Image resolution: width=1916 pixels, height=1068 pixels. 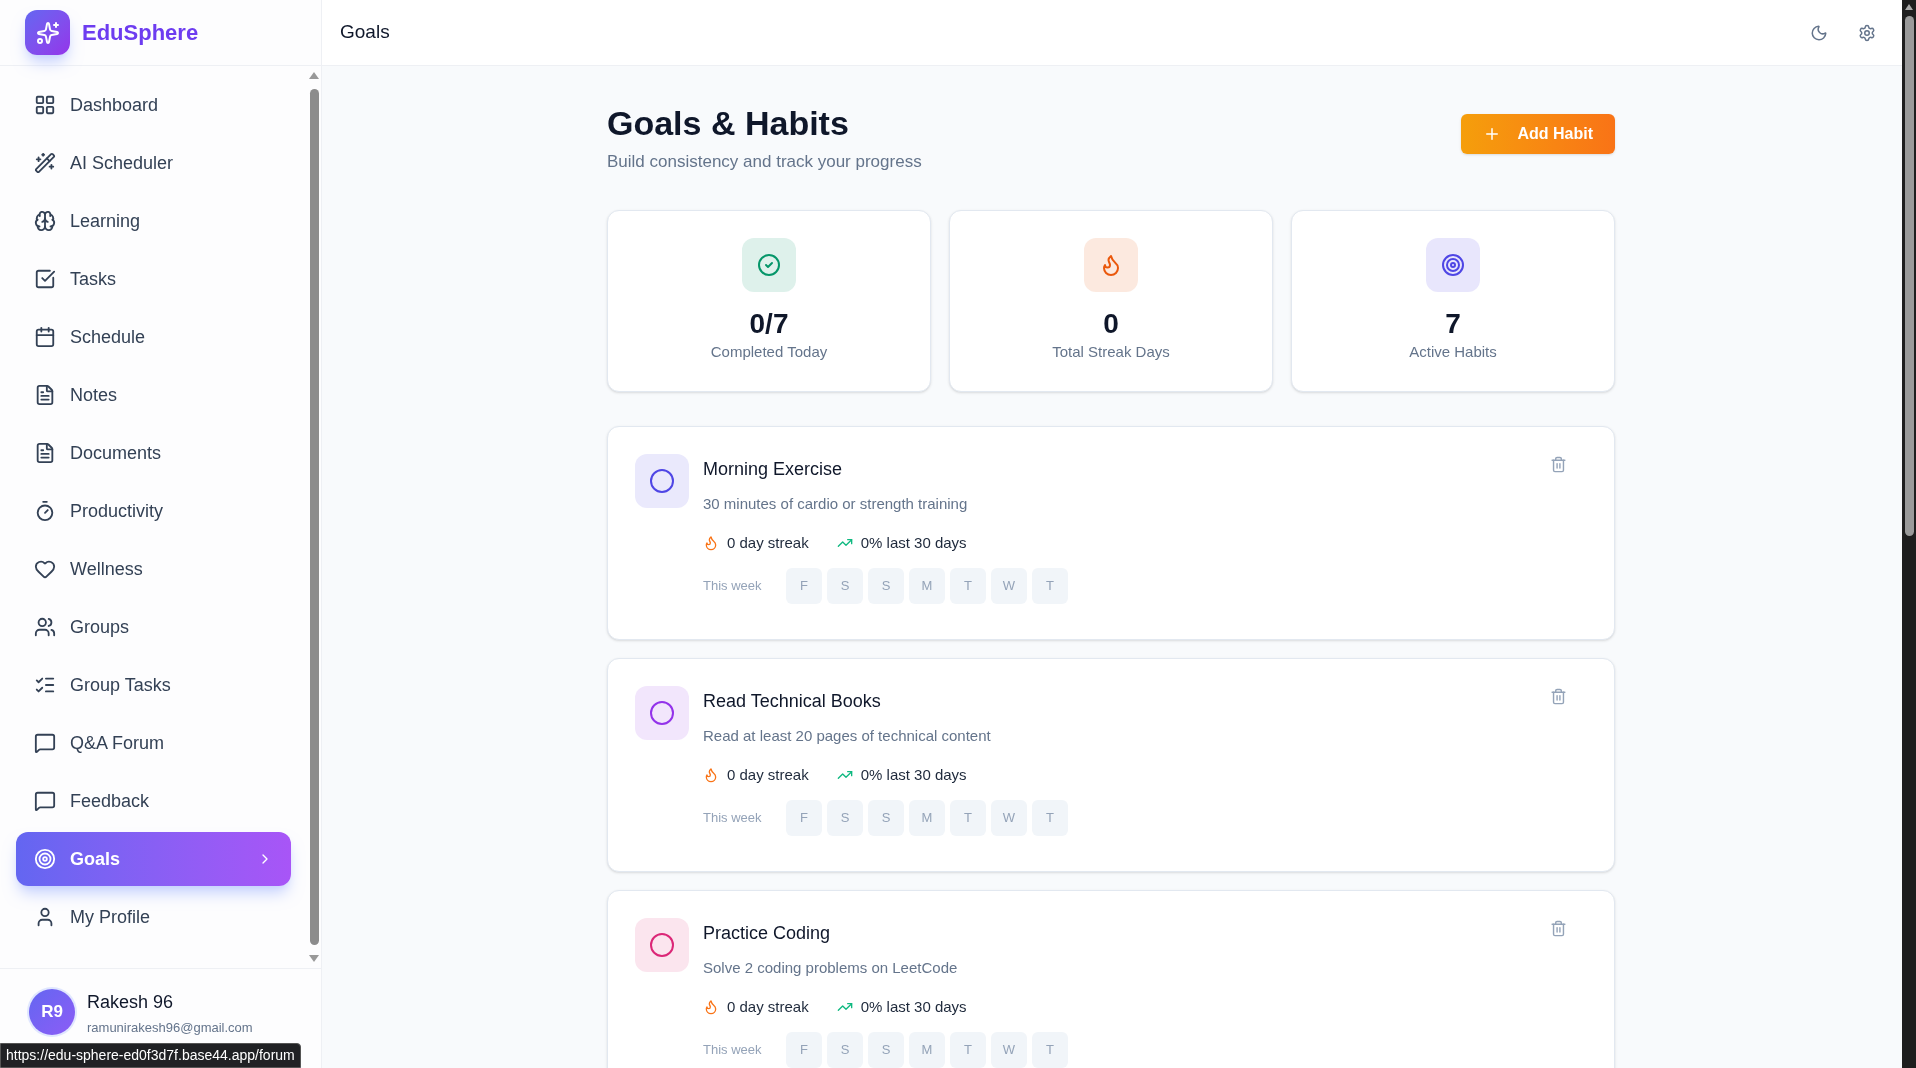 I want to click on user-avatar: R9, so click(x=52, y=1012).